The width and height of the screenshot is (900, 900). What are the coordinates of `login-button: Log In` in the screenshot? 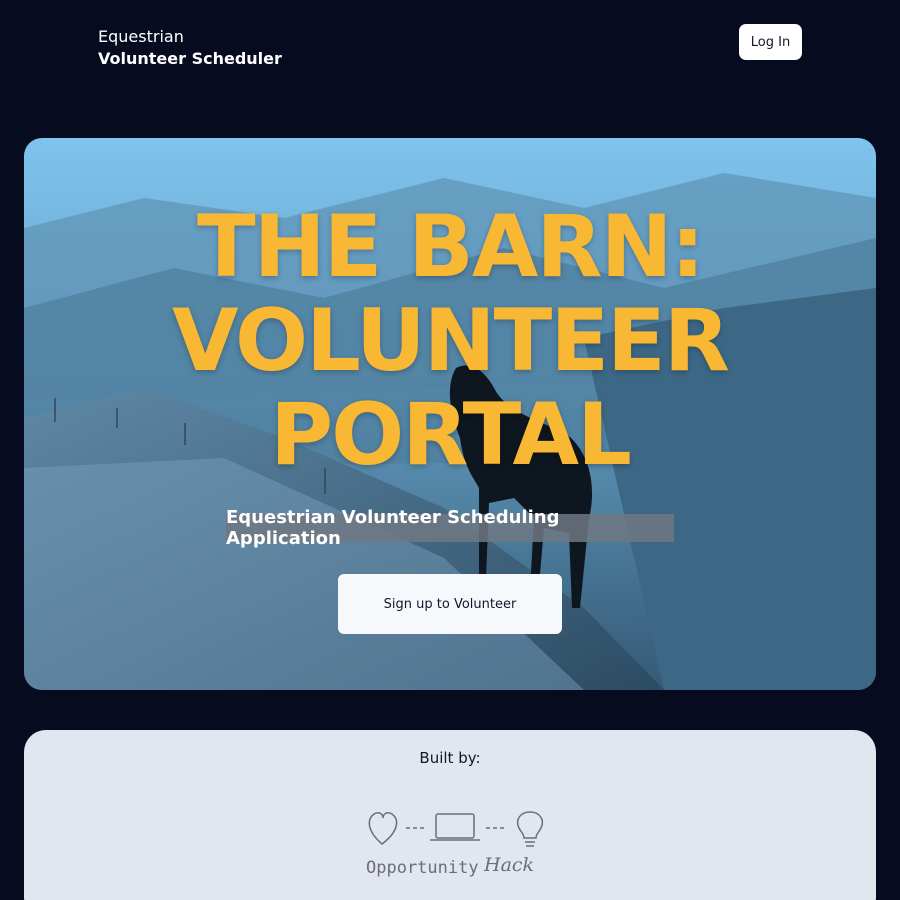 It's located at (770, 42).